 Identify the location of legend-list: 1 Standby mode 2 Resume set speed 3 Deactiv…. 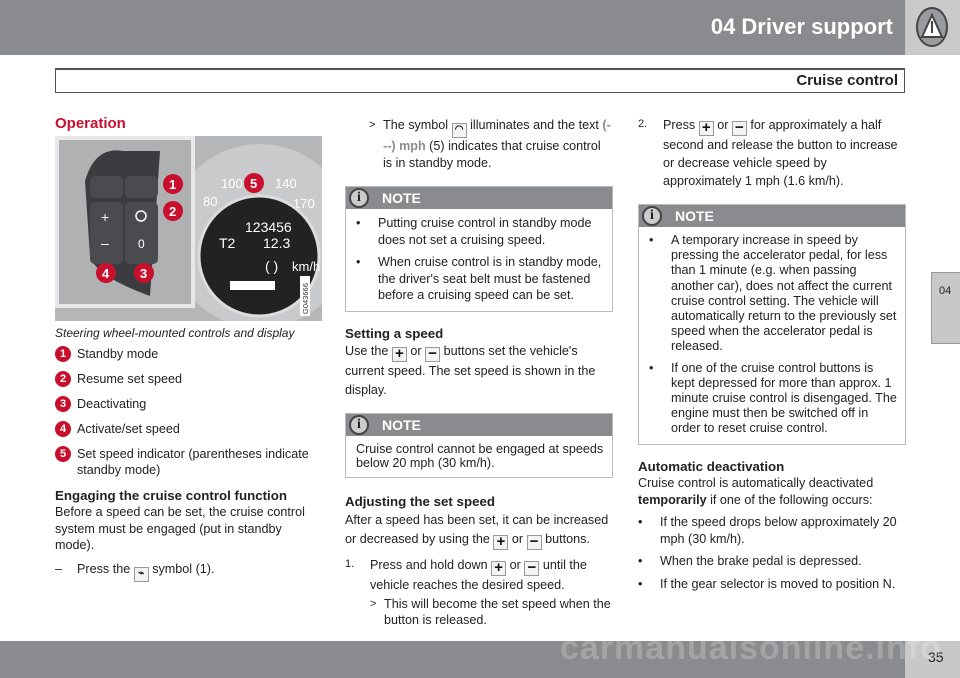
(189, 412).